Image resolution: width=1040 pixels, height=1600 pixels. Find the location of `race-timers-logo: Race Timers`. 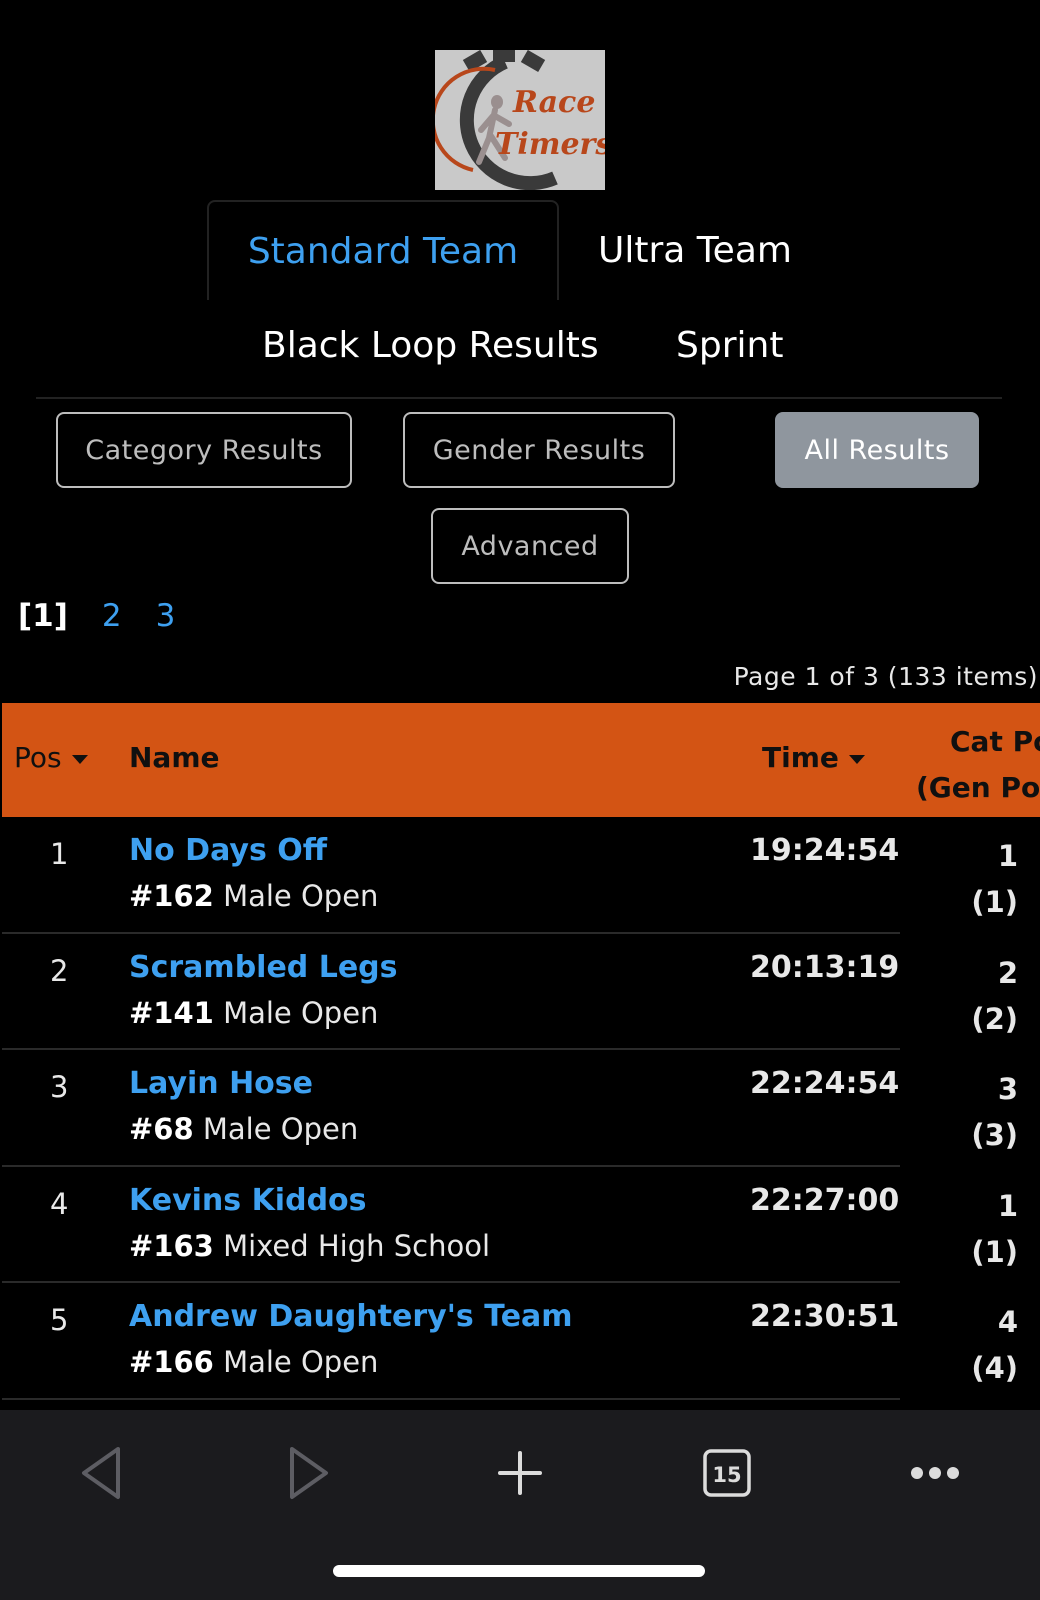

race-timers-logo: Race Timers is located at coordinates (520, 120).